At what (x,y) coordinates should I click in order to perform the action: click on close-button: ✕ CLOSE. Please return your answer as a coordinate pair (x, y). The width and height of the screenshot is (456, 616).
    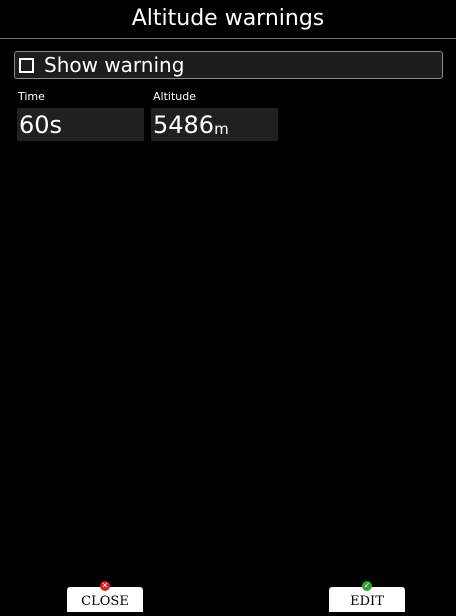
    Looking at the image, I should click on (105, 596).